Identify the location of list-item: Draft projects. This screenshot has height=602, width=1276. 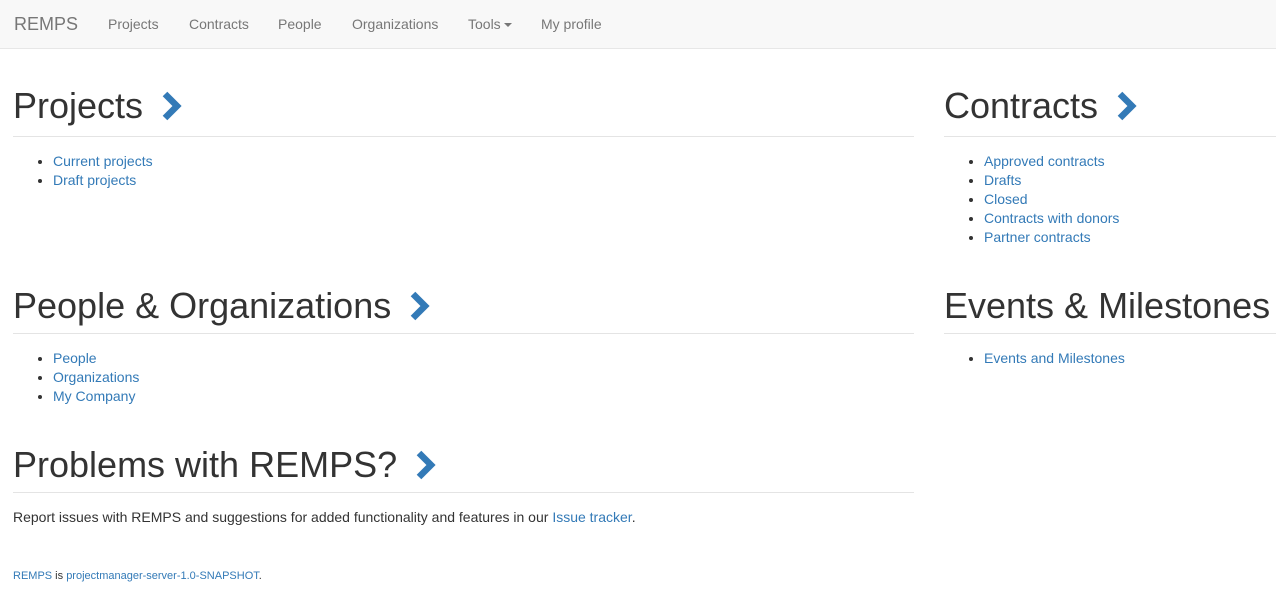
(483, 180).